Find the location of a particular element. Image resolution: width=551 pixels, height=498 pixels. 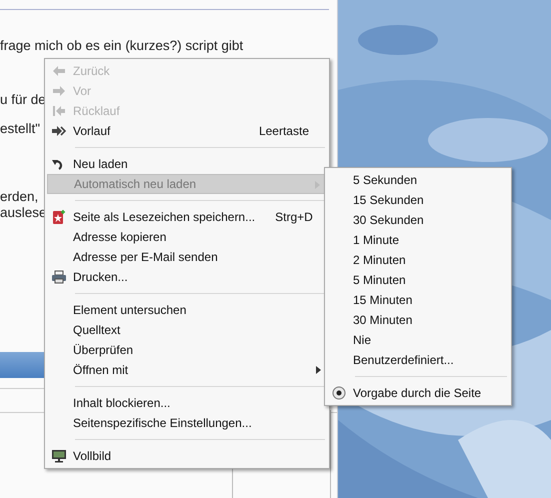

menu-item: Nie is located at coordinates (418, 340).